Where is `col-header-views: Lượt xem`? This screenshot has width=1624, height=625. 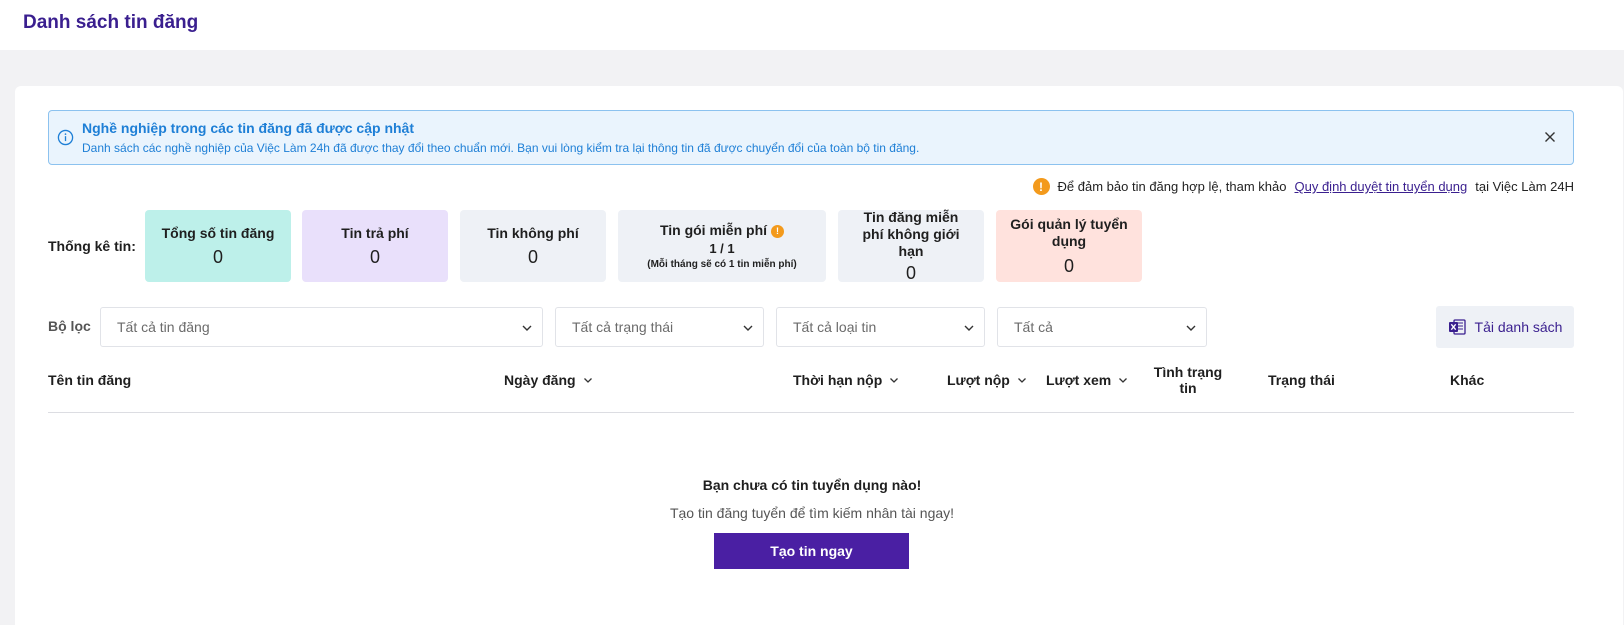
col-header-views: Lượt xem is located at coordinates (1087, 380).